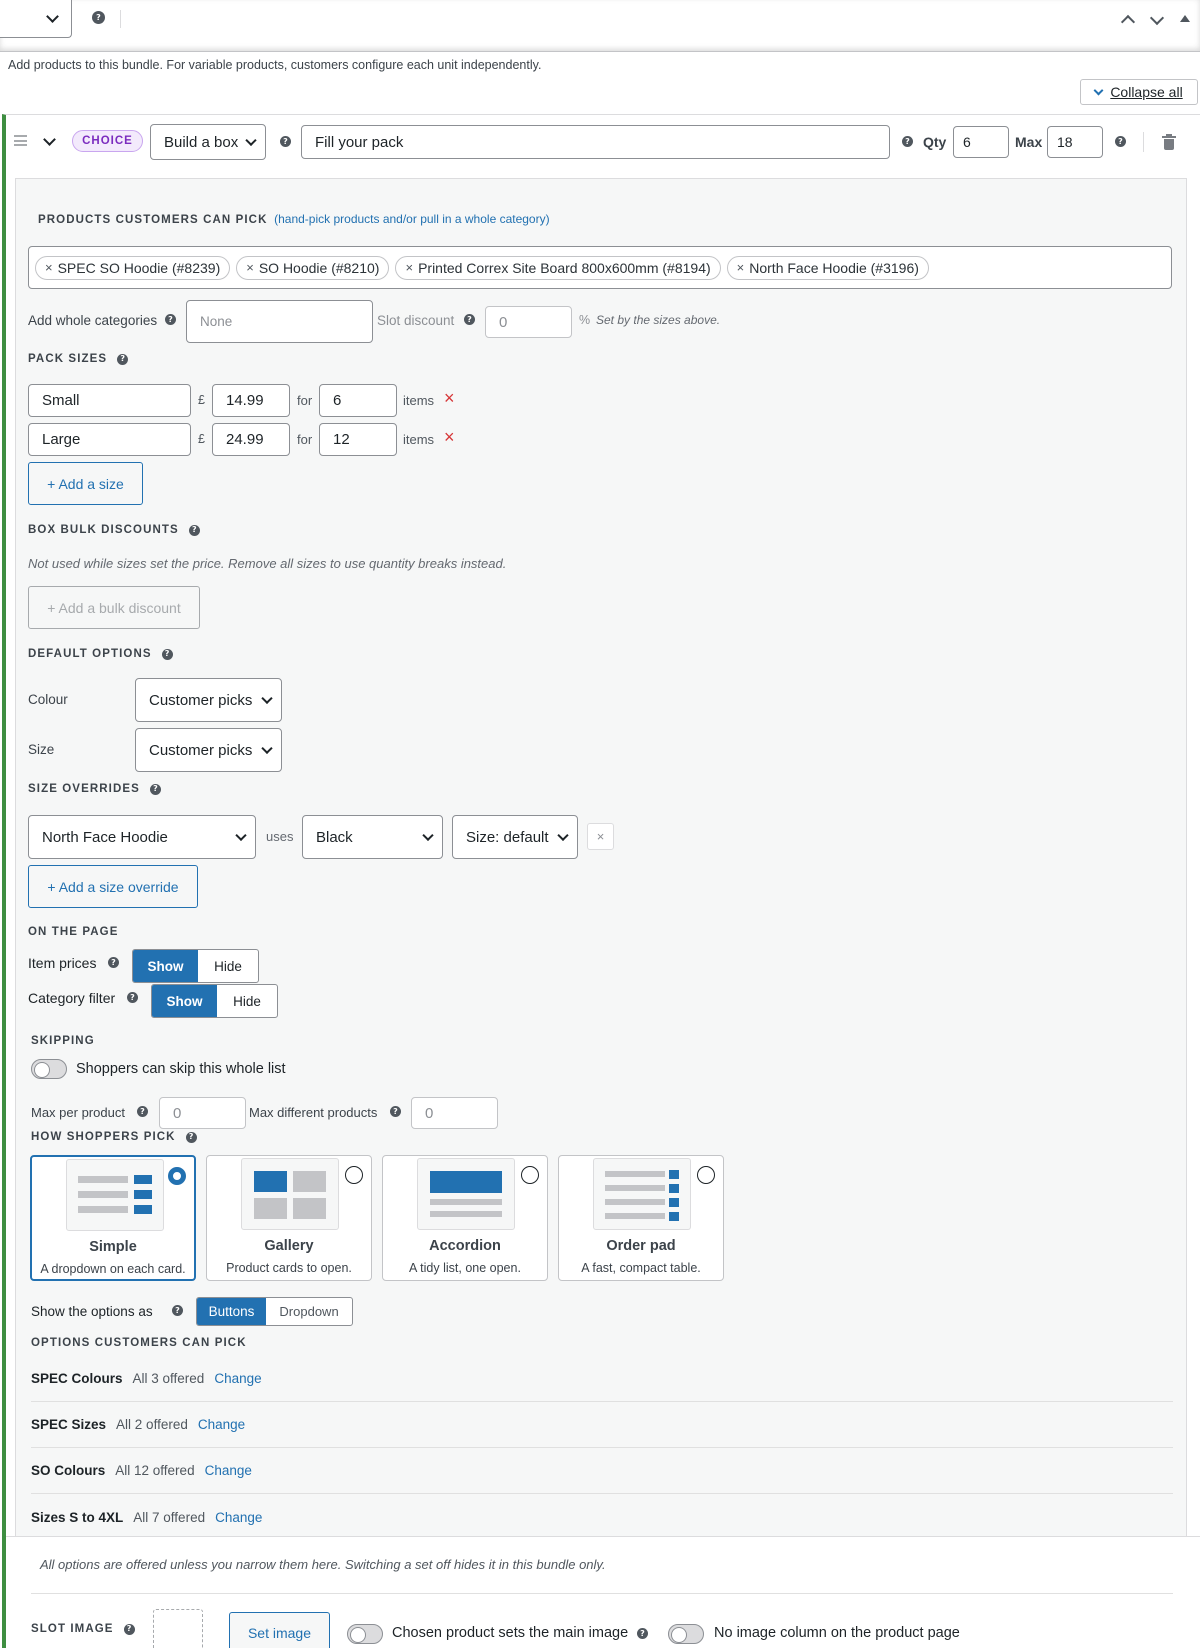 The image size is (1200, 1648). Describe the element at coordinates (208, 142) in the screenshot. I see `slot-type-select: Build a box` at that location.